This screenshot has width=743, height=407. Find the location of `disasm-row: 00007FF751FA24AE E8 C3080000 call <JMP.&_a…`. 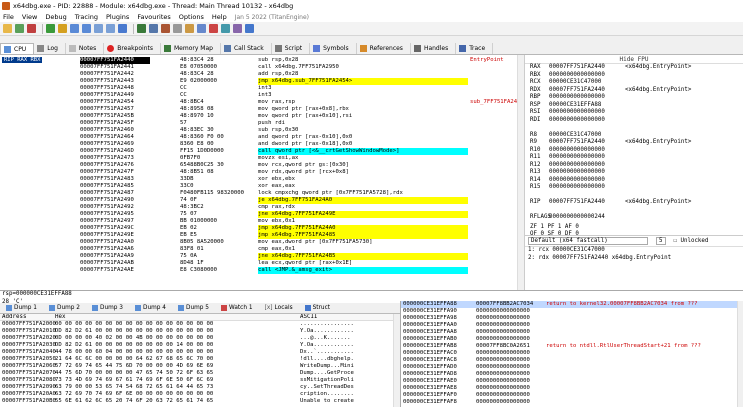

disasm-row: 00007FF751FA24AE E8 C3080000 call <JMP.&_a… is located at coordinates (262, 270).